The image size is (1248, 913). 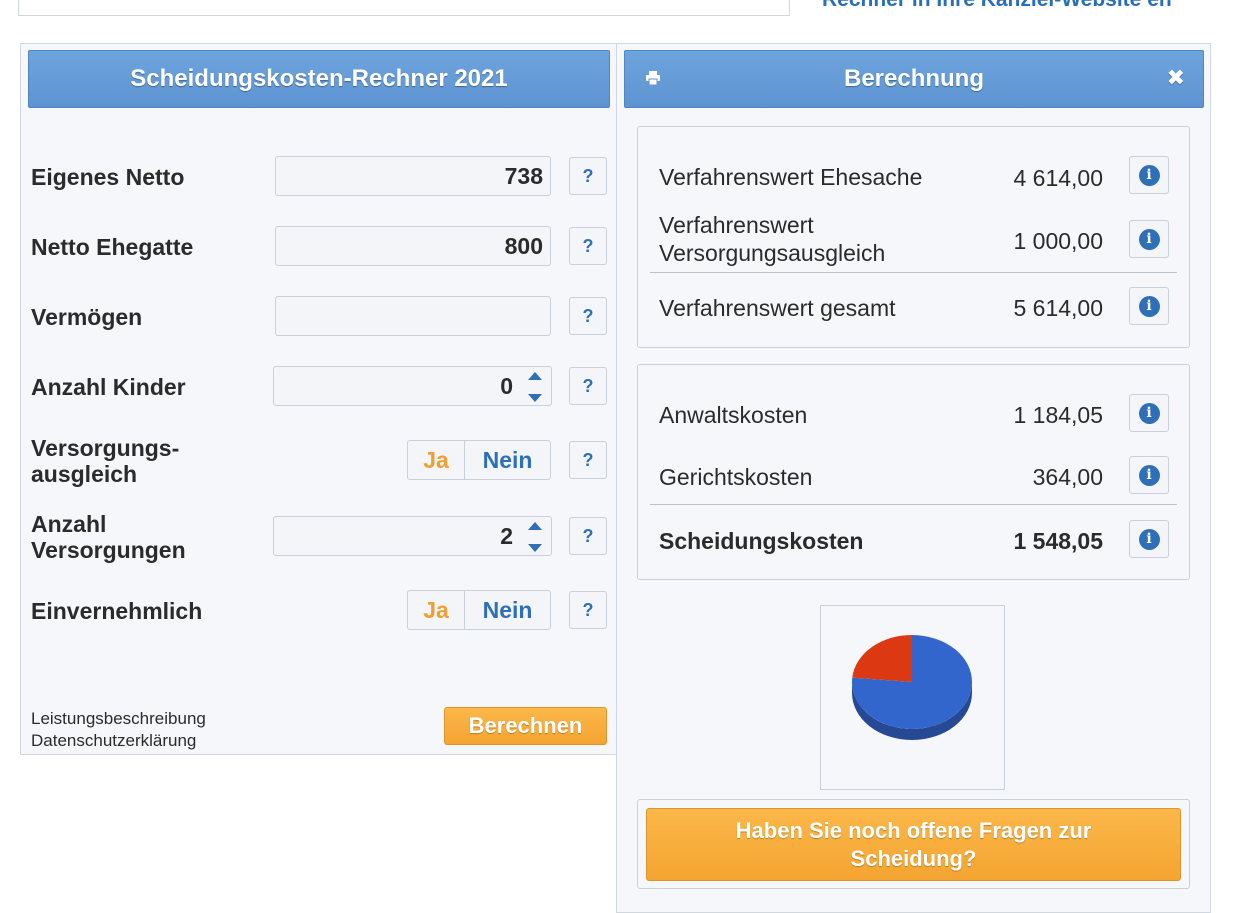 What do you see at coordinates (588, 386) in the screenshot?
I see `anzahl-kinder-help-button: ?` at bounding box center [588, 386].